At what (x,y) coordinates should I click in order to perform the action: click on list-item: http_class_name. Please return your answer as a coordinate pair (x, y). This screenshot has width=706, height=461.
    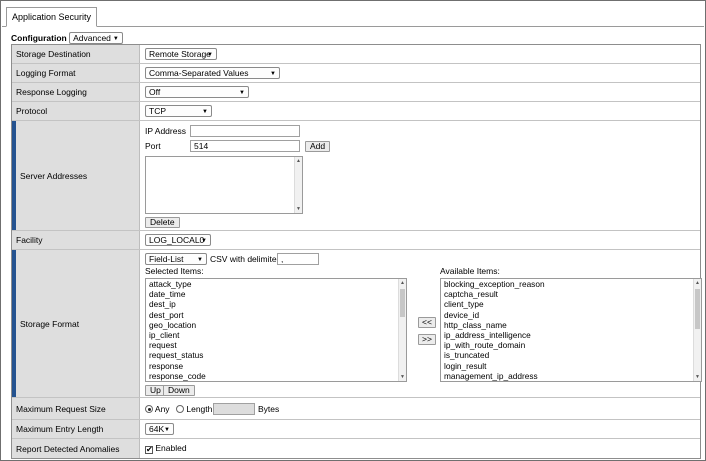
    Looking at the image, I should click on (571, 325).